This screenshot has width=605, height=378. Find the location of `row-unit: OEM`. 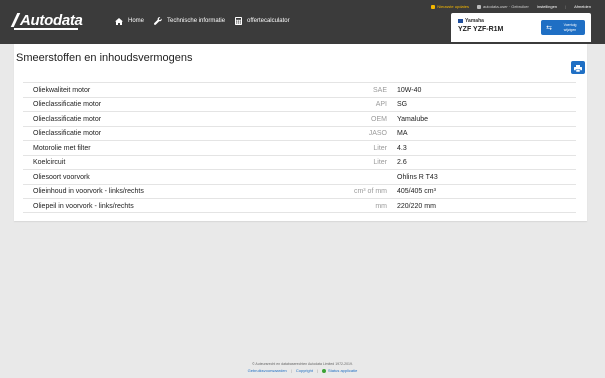

row-unit: OEM is located at coordinates (379, 119).